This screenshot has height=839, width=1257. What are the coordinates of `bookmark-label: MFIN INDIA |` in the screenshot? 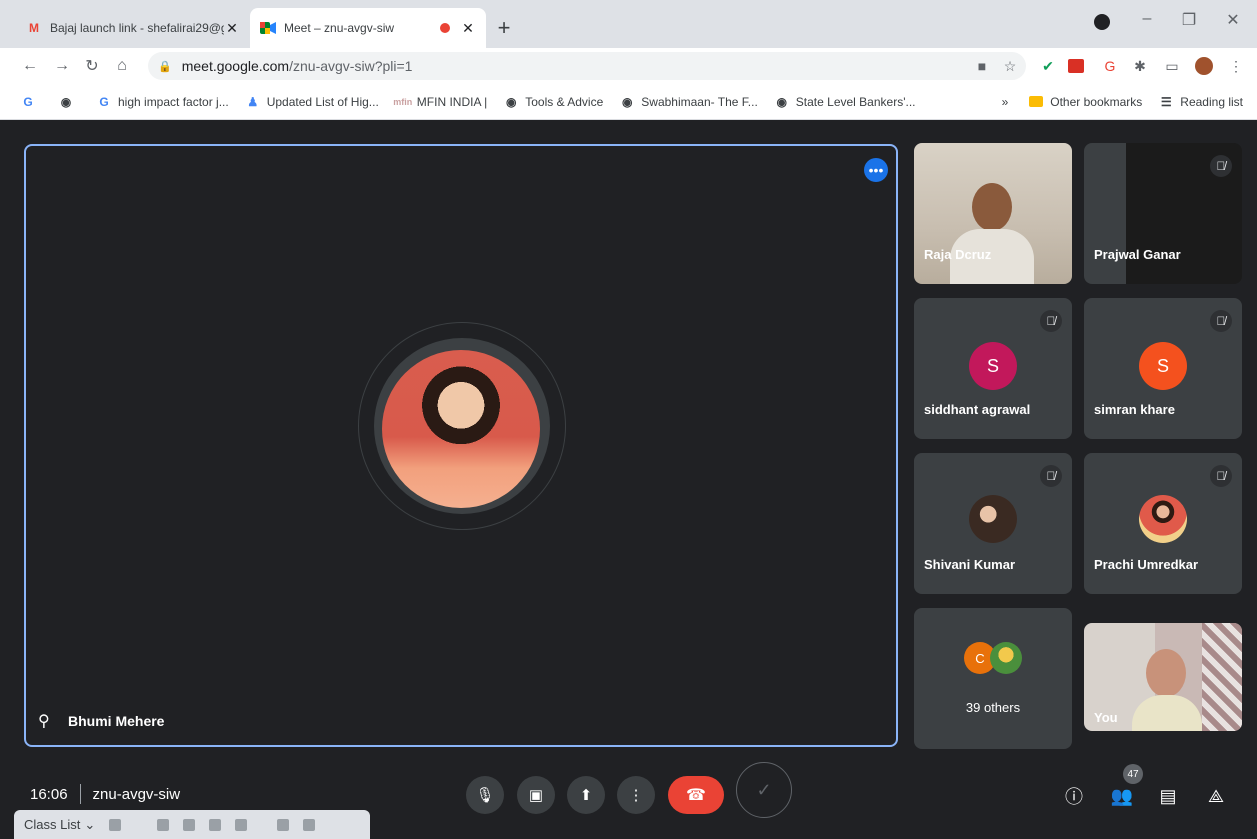 It's located at (452, 101).